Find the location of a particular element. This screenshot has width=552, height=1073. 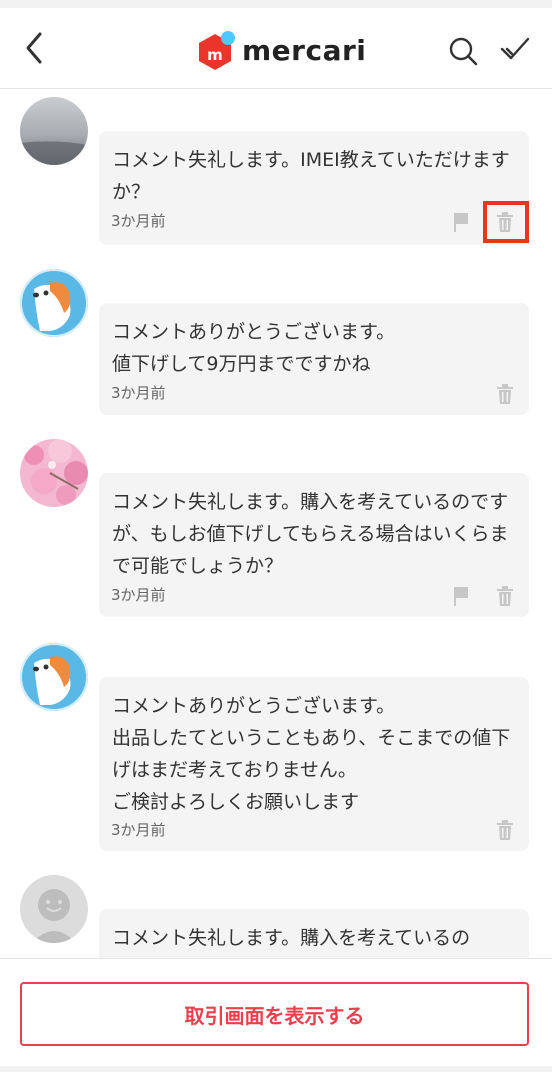

search-button is located at coordinates (463, 51).